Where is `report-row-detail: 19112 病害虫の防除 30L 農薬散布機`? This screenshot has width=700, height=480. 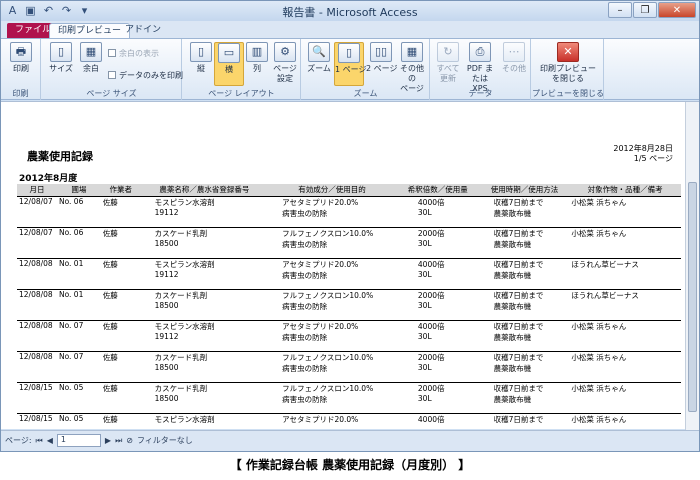
report-row-detail: 19112 病害虫の防除 30L 農薬散布機 is located at coordinates (349, 342).